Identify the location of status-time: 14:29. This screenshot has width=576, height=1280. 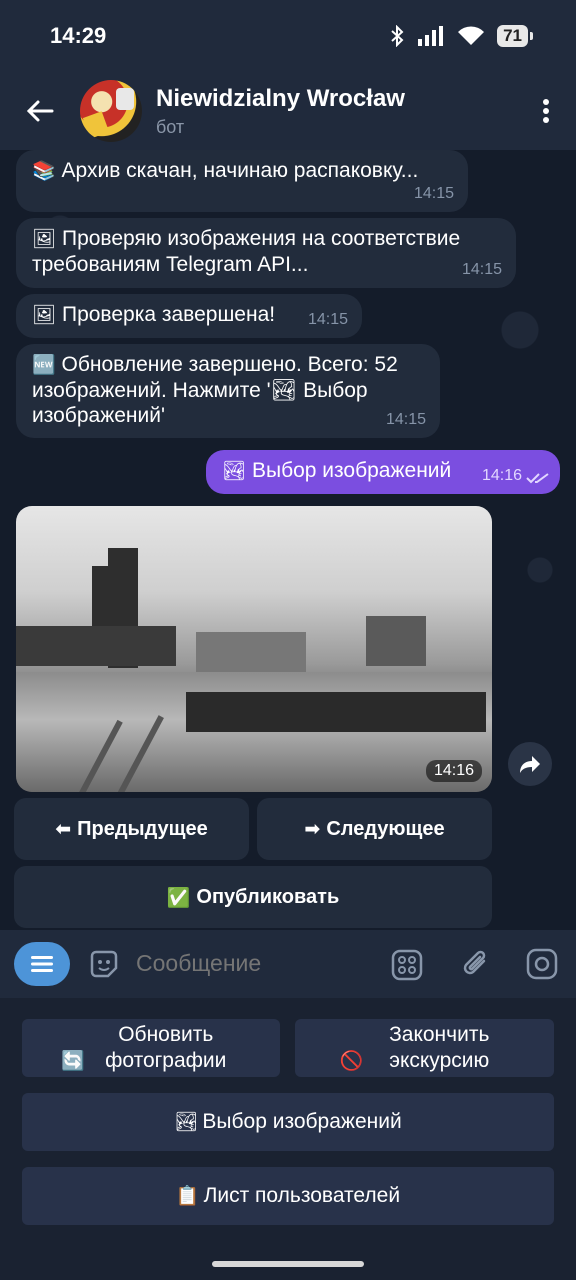
(78, 35).